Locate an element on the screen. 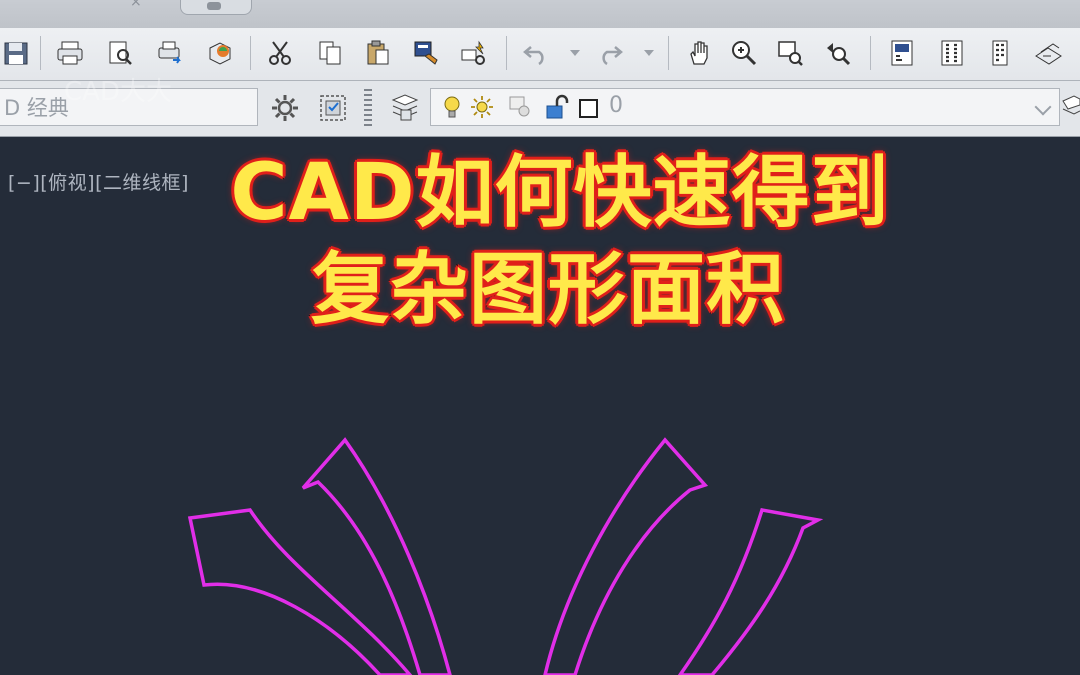 The height and width of the screenshot is (675, 1080). polyline-petal-outer-left is located at coordinates (300, 591).